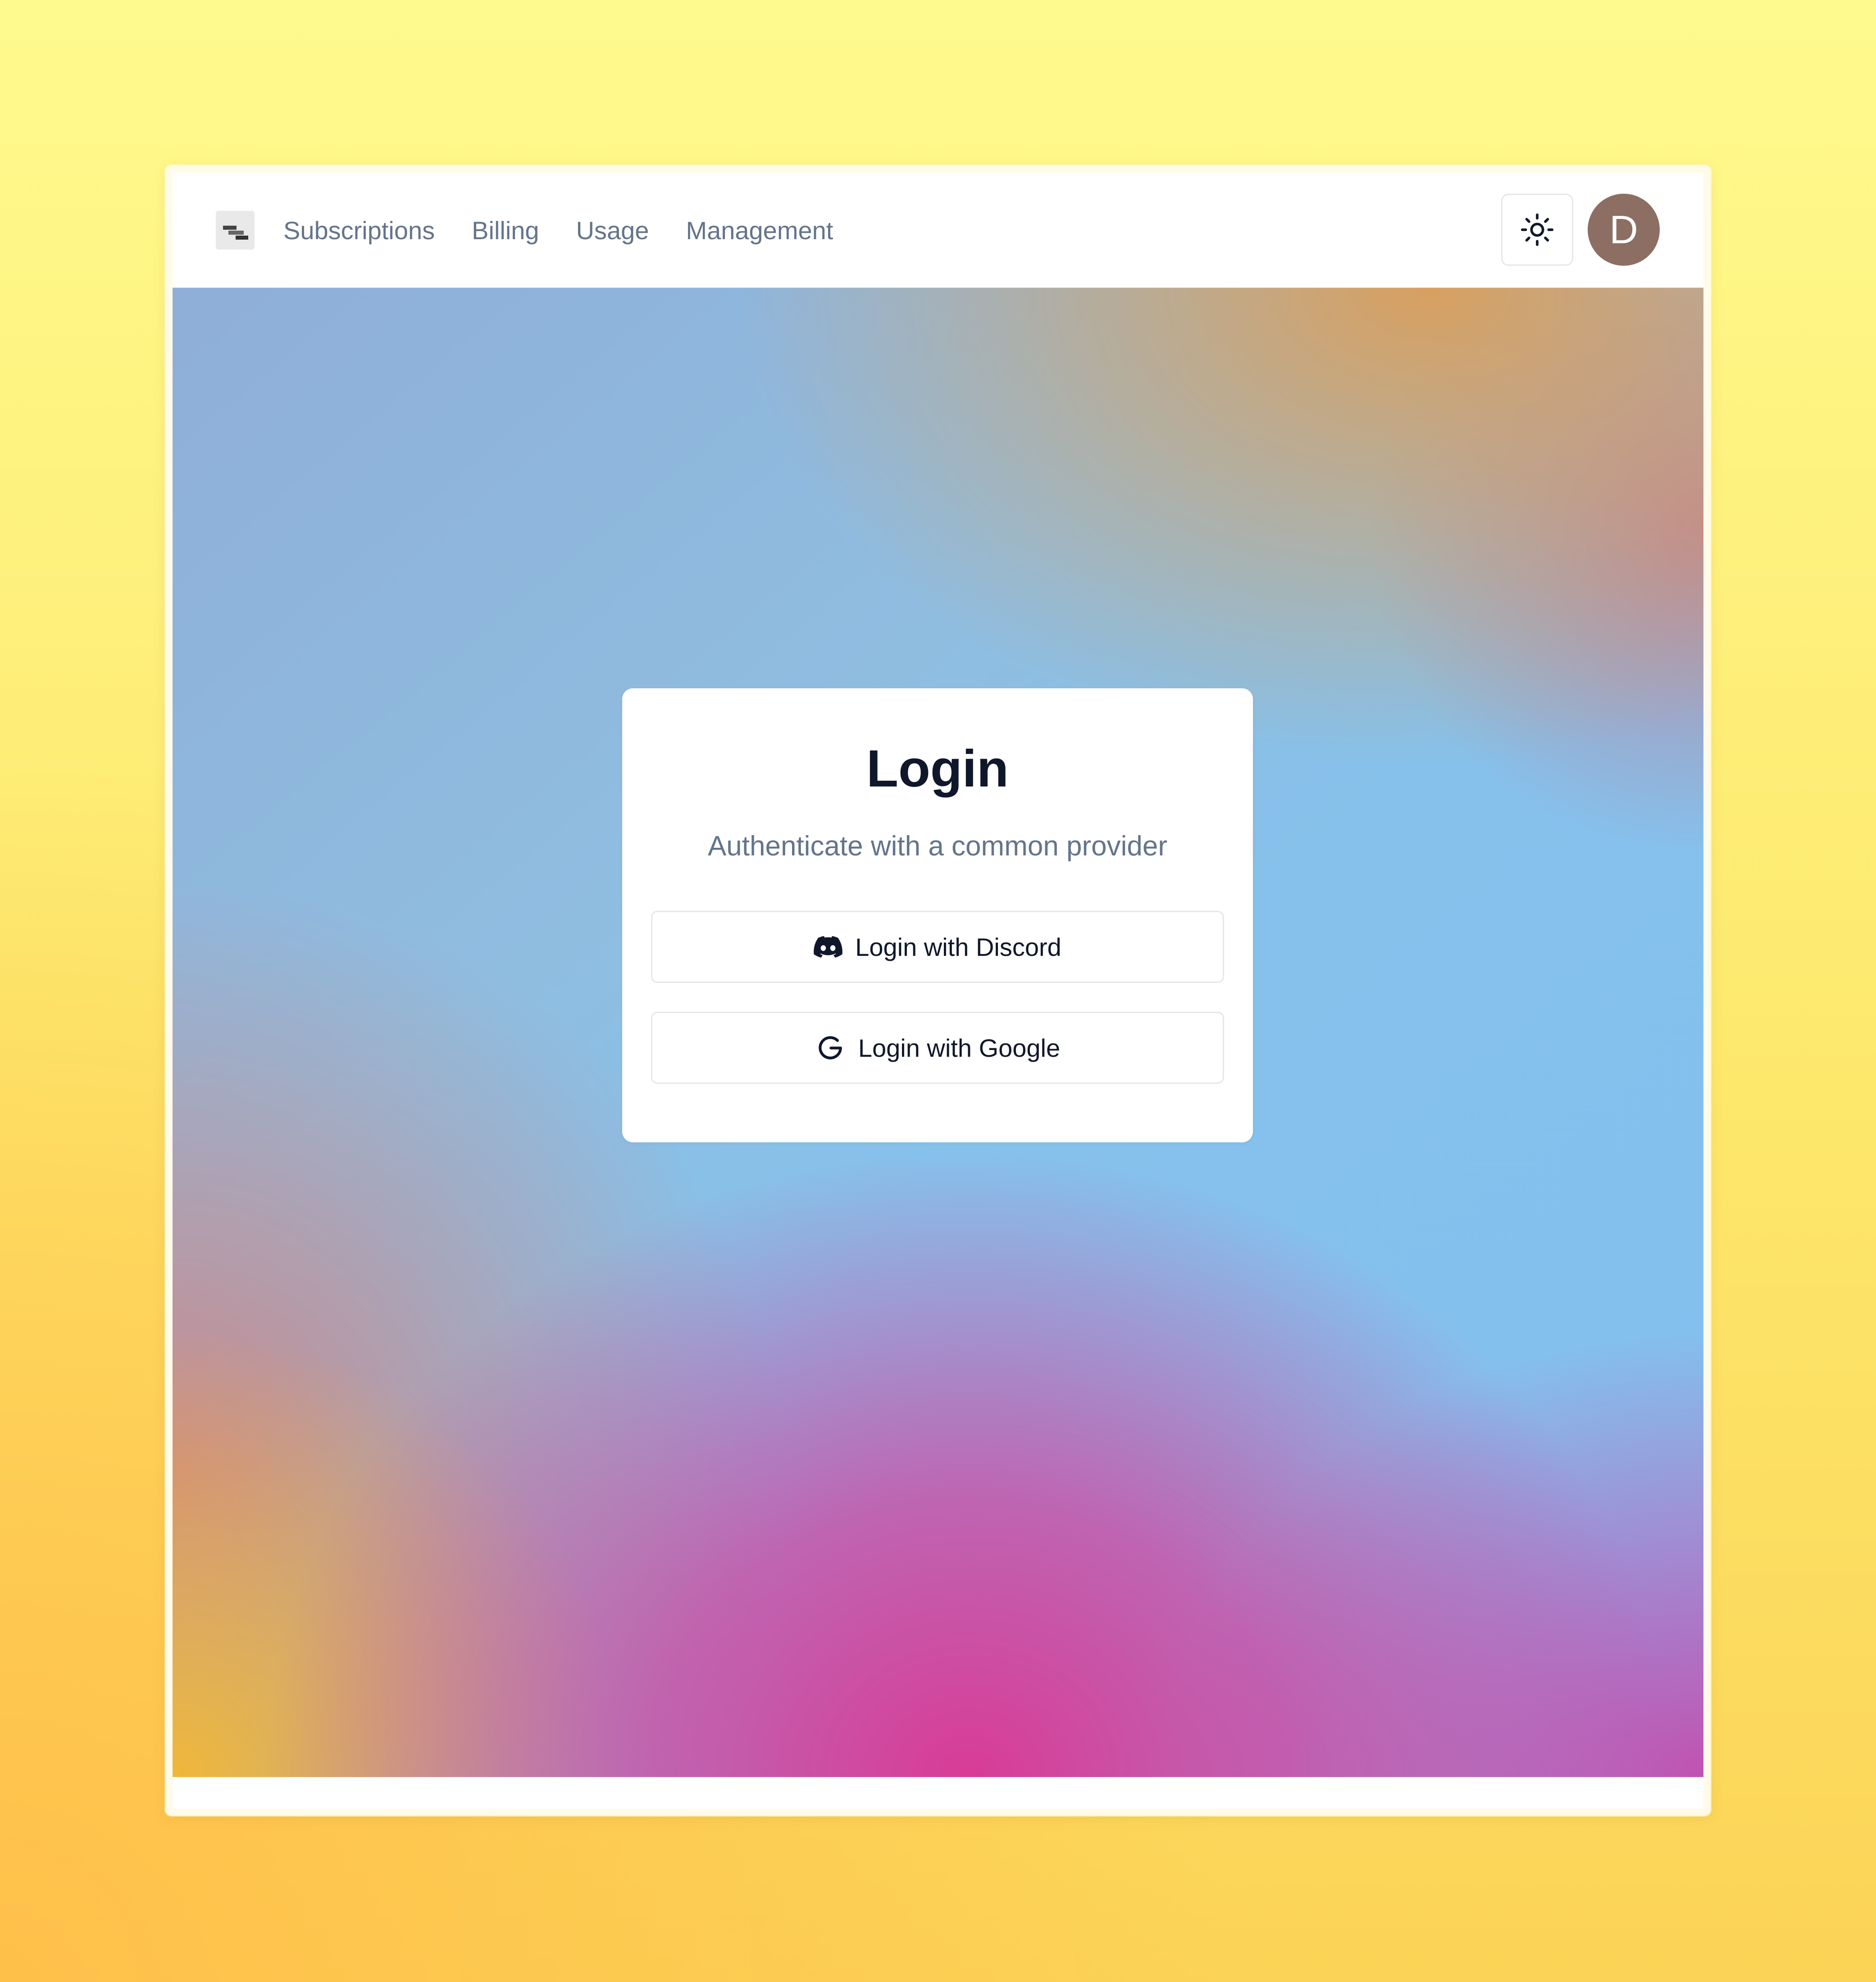  Describe the element at coordinates (828, 947) in the screenshot. I see `discord-icon` at that location.